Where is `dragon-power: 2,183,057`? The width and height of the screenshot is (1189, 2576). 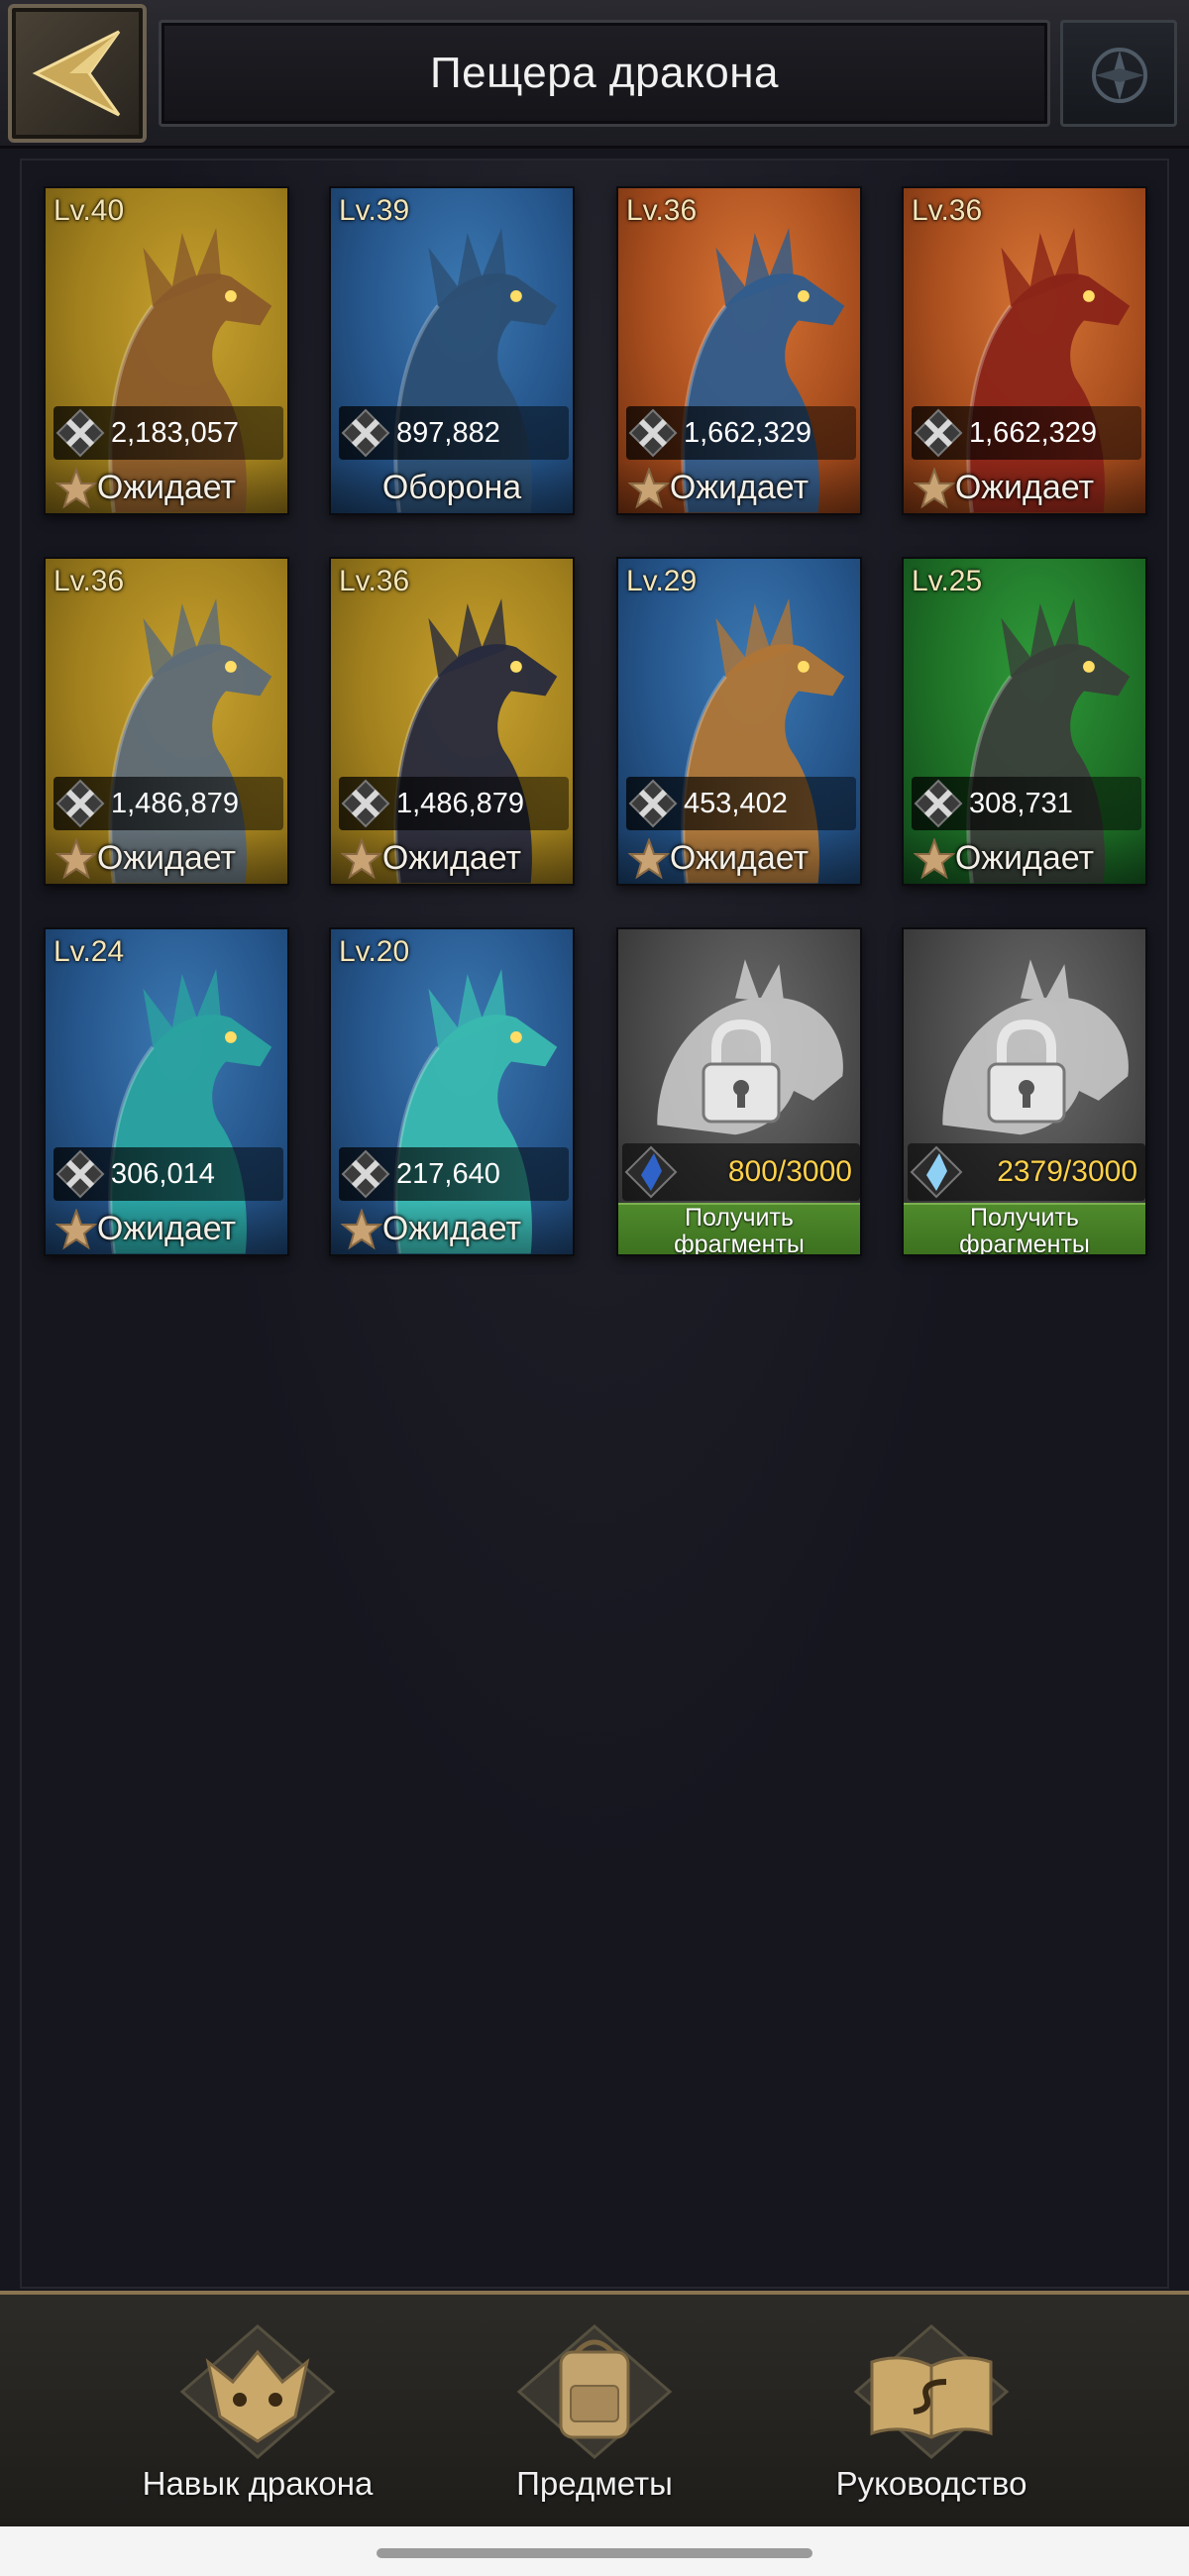 dragon-power: 2,183,057 is located at coordinates (175, 433).